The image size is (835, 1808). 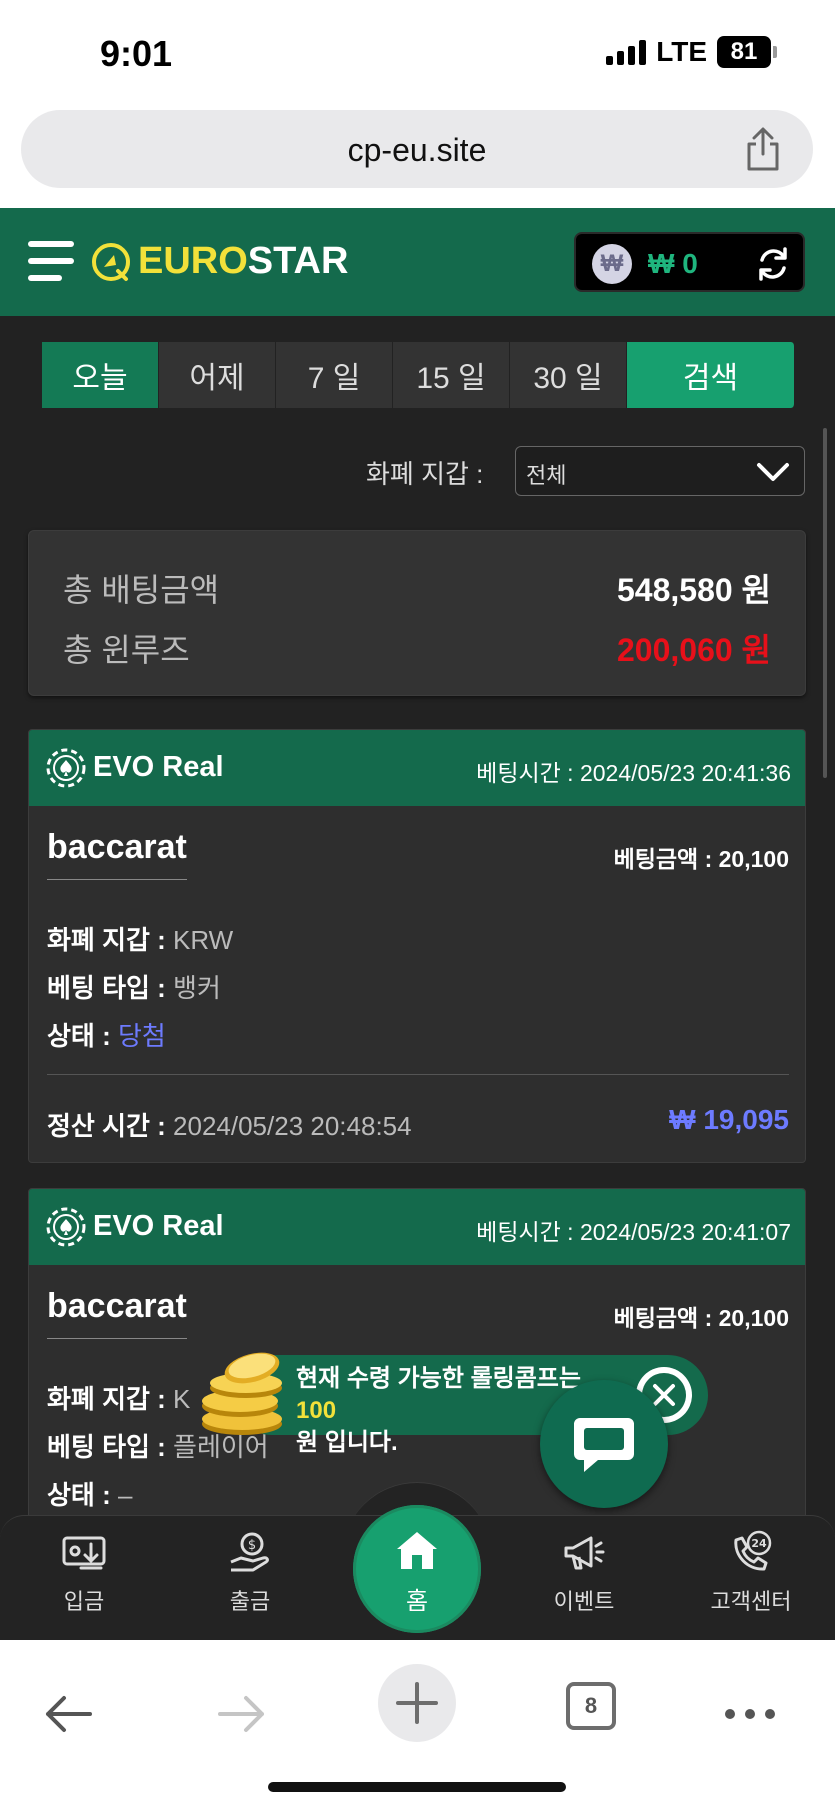 I want to click on bet-type-line: 베팅 타입 : 뱅커, so click(x=134, y=986).